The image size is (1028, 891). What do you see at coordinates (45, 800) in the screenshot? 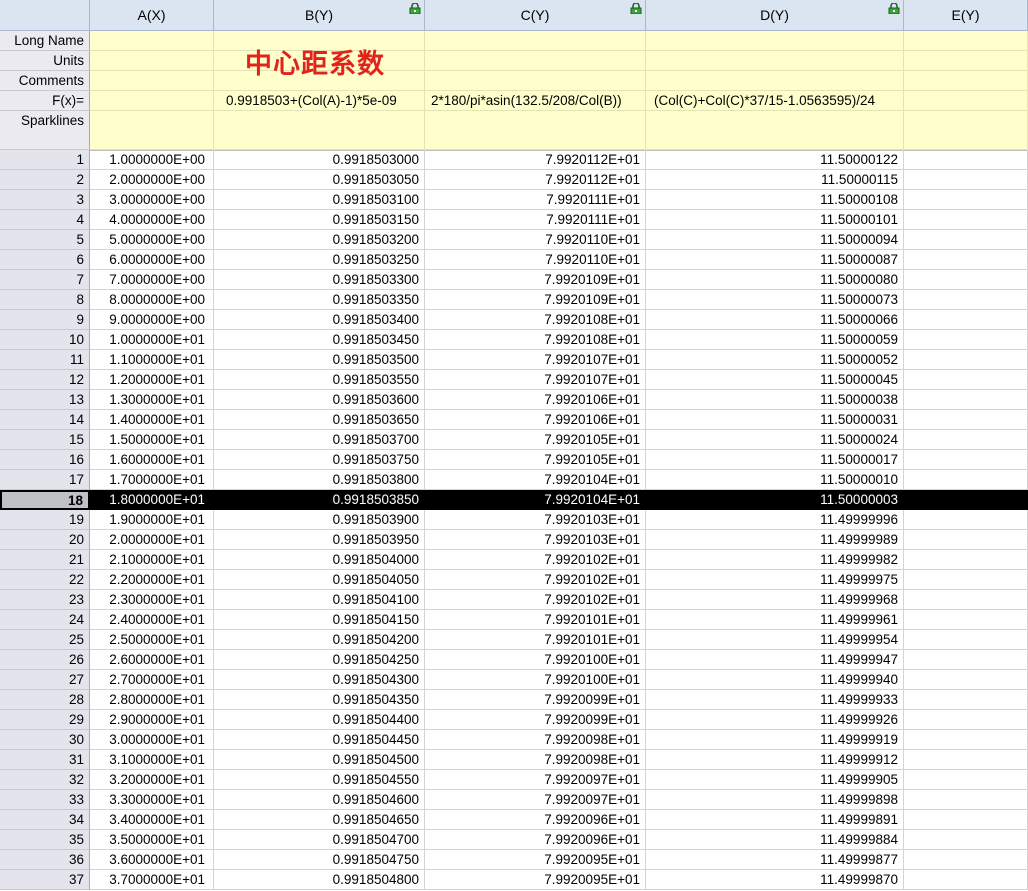
I see `row-number: 33` at bounding box center [45, 800].